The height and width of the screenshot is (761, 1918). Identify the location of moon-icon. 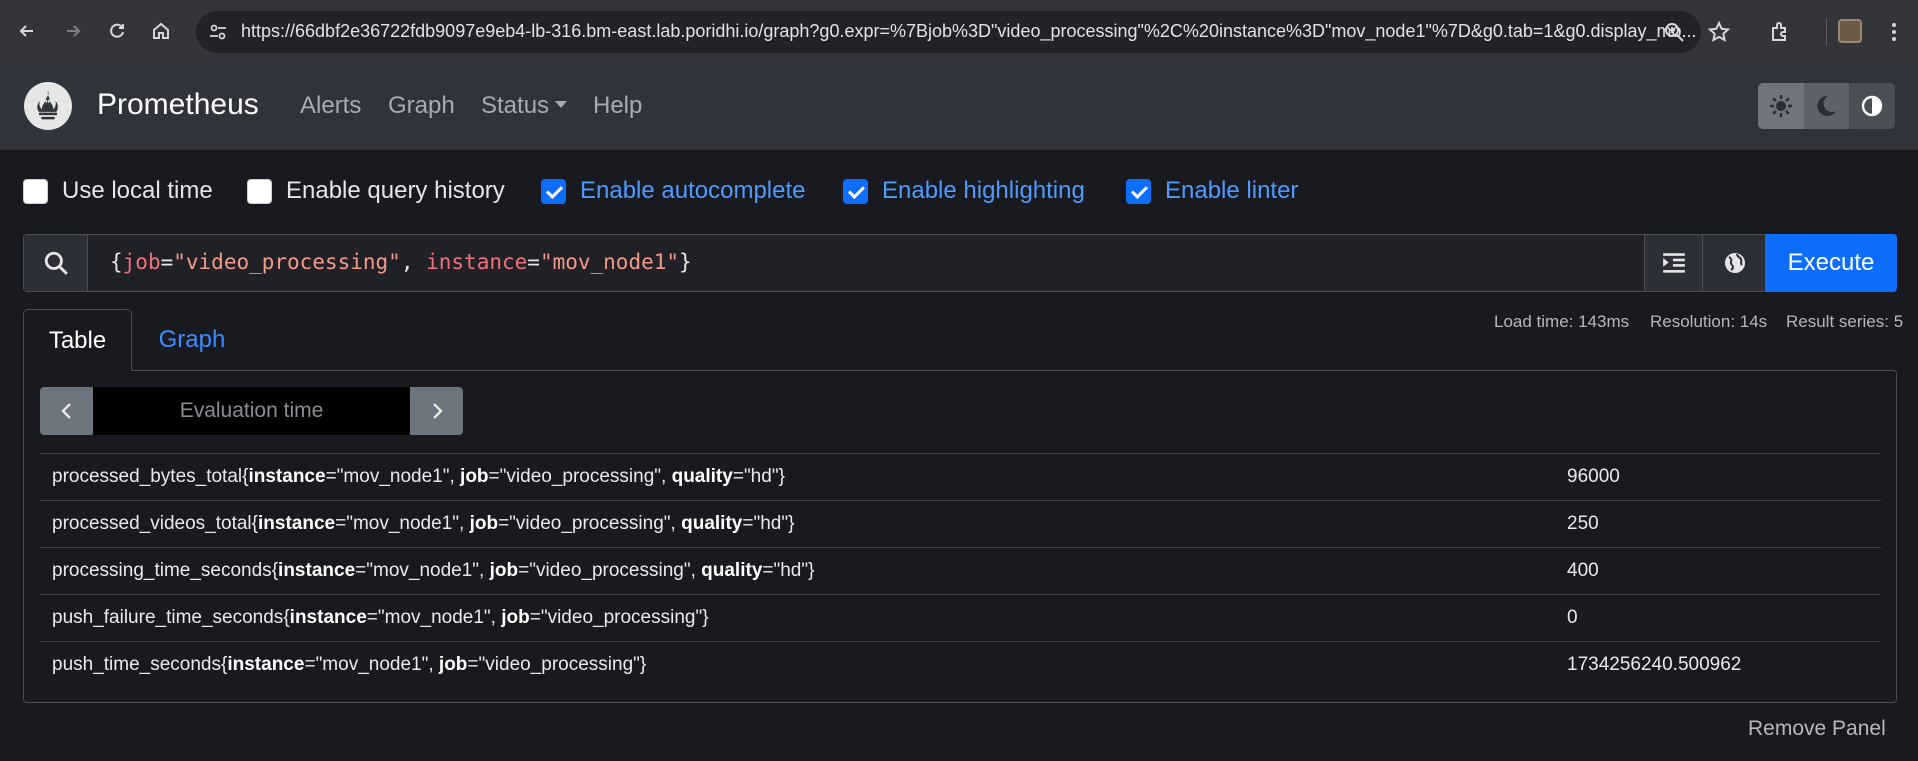
(1827, 105).